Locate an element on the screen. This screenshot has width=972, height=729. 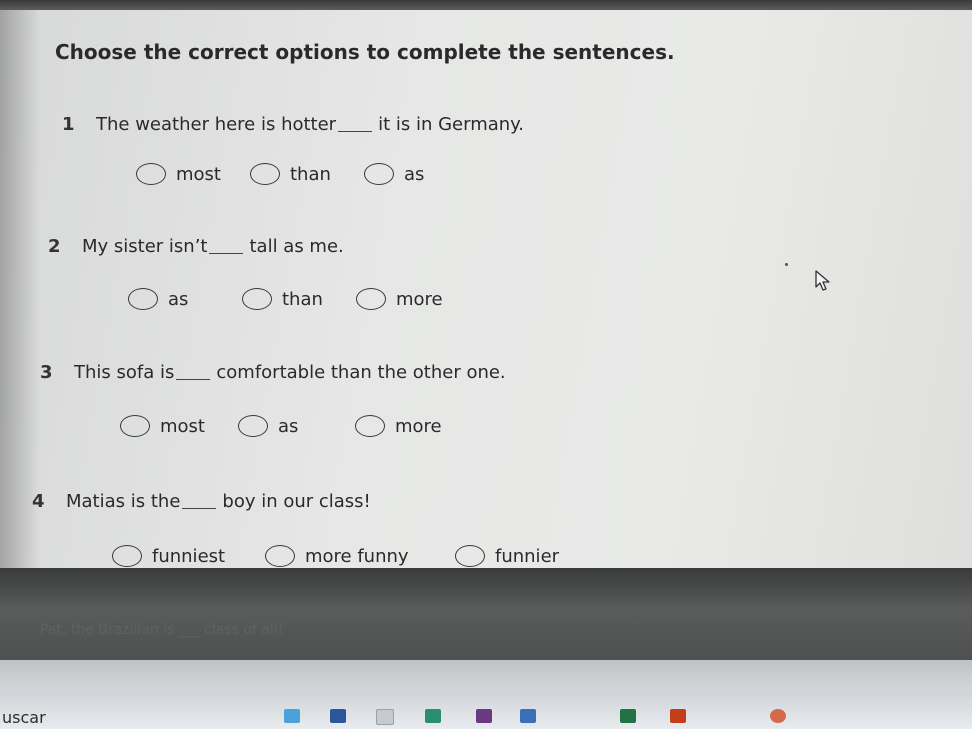
word-icon is located at coordinates (338, 716).